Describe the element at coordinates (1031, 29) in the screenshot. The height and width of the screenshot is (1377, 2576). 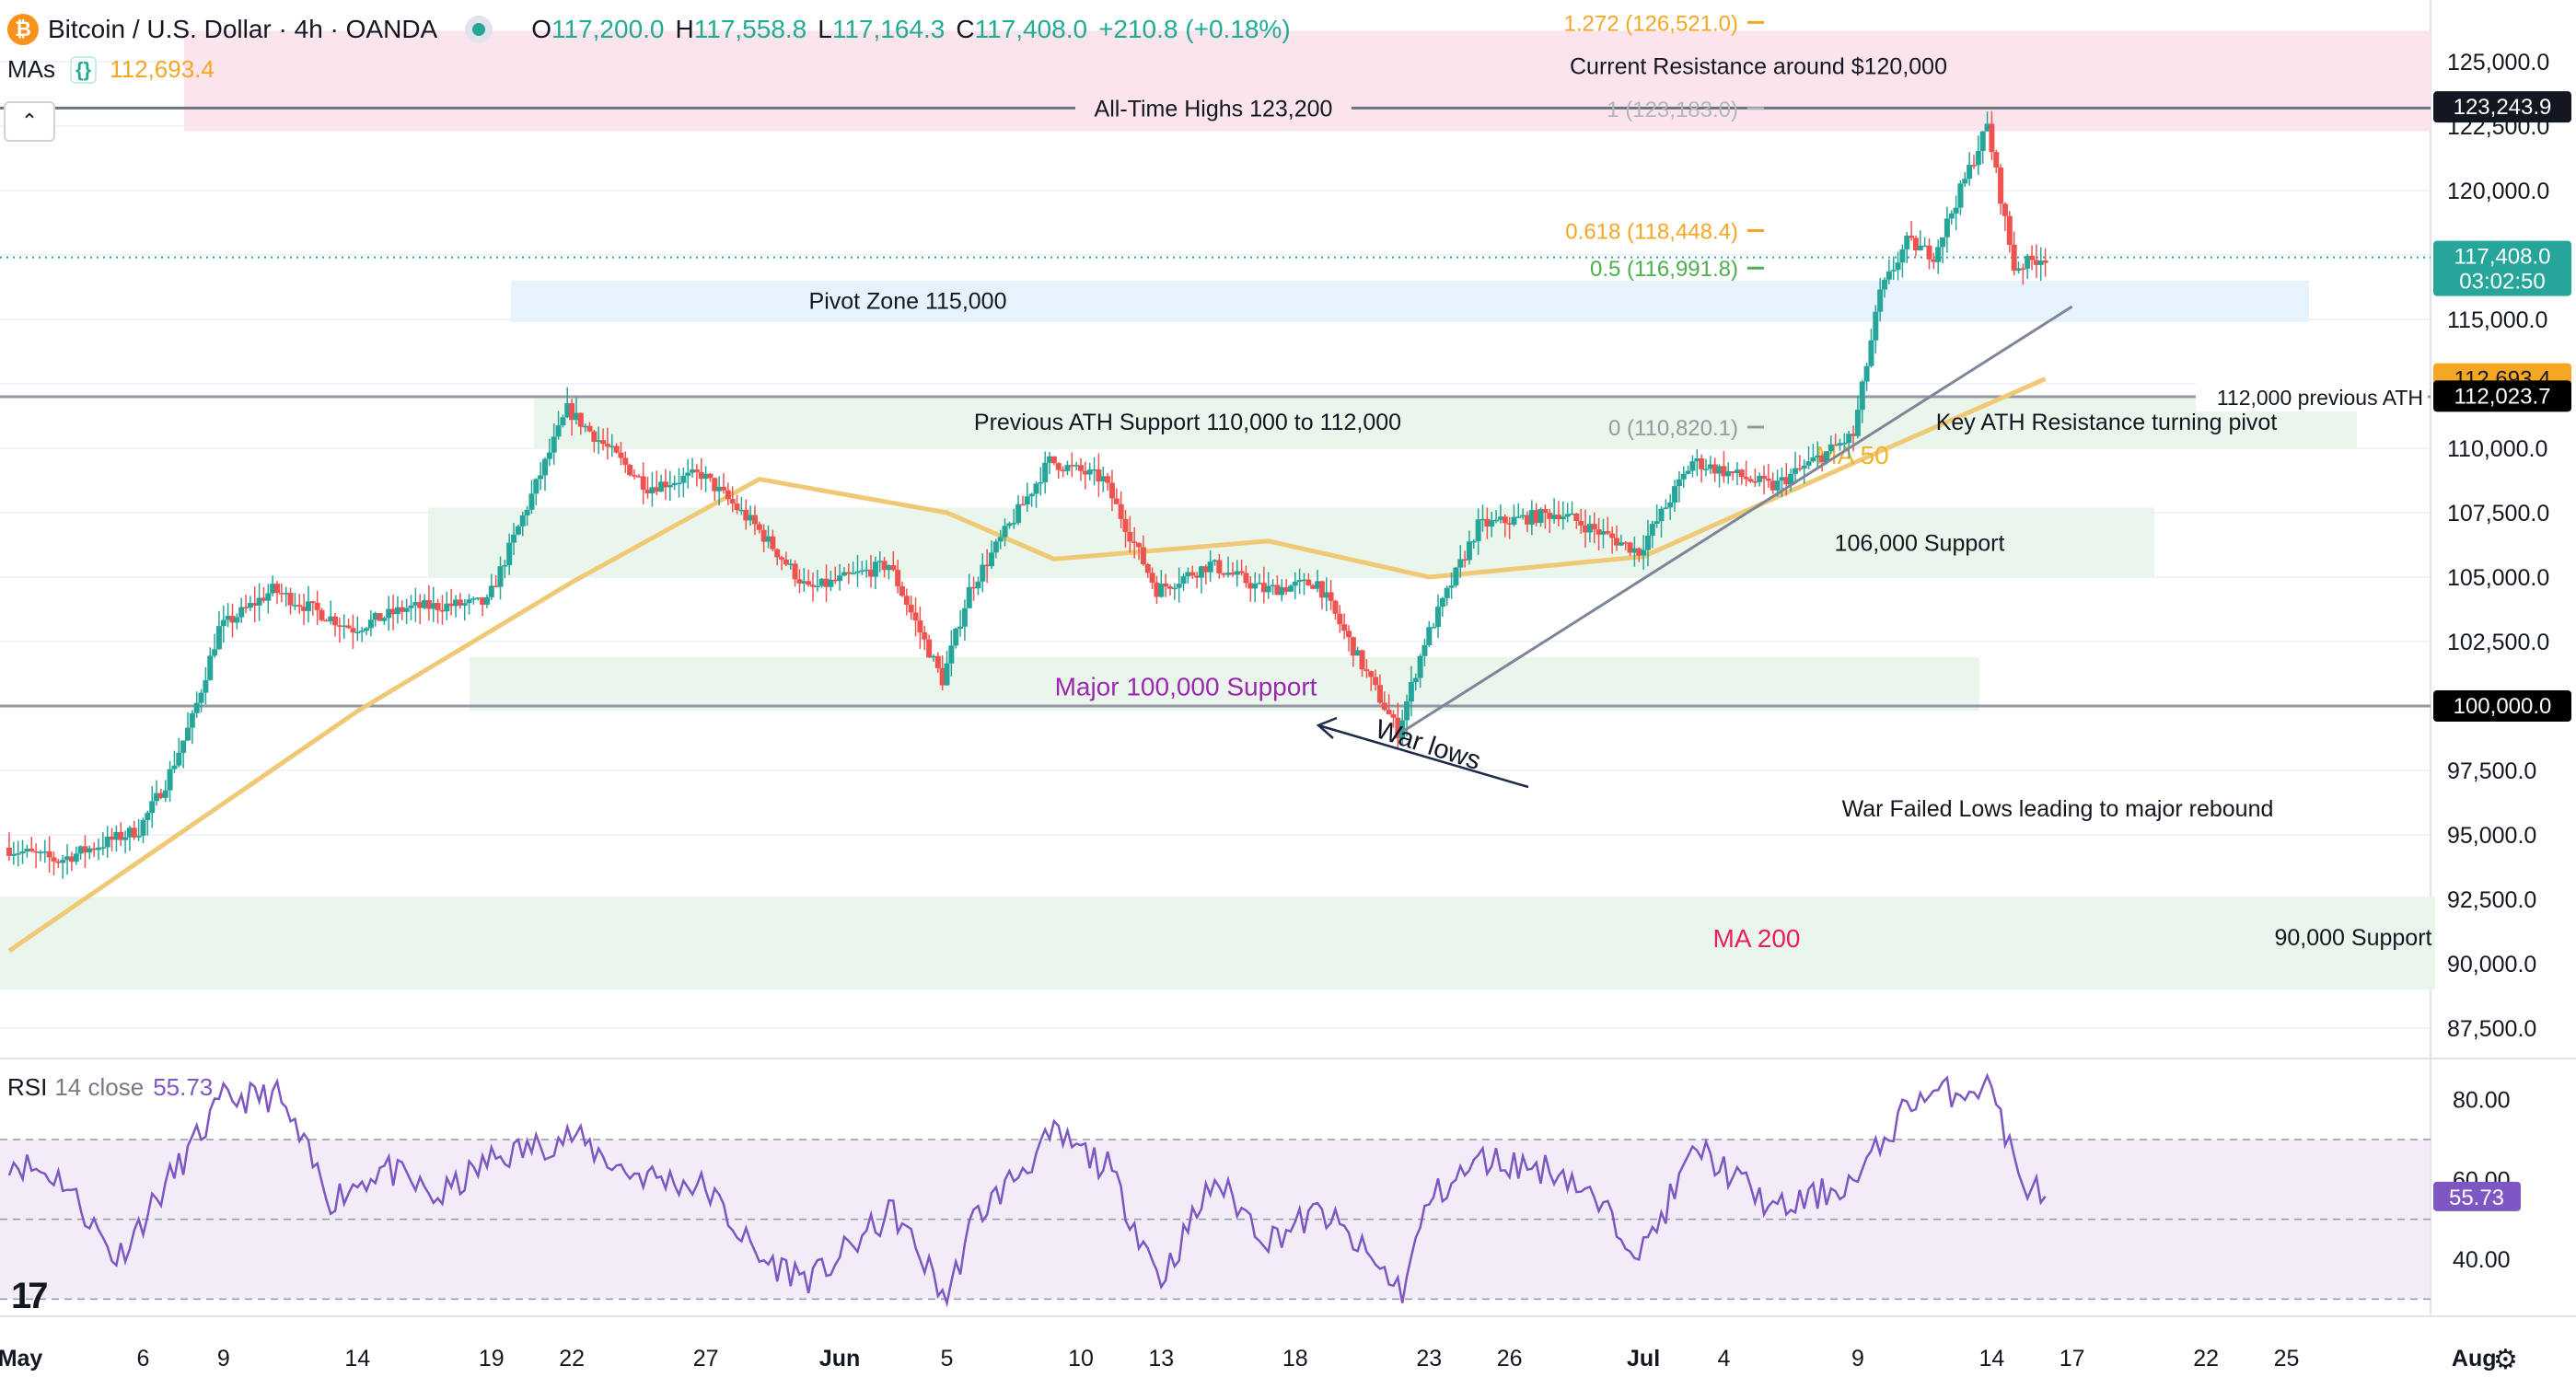
I see `close-value: 117,408.0` at that location.